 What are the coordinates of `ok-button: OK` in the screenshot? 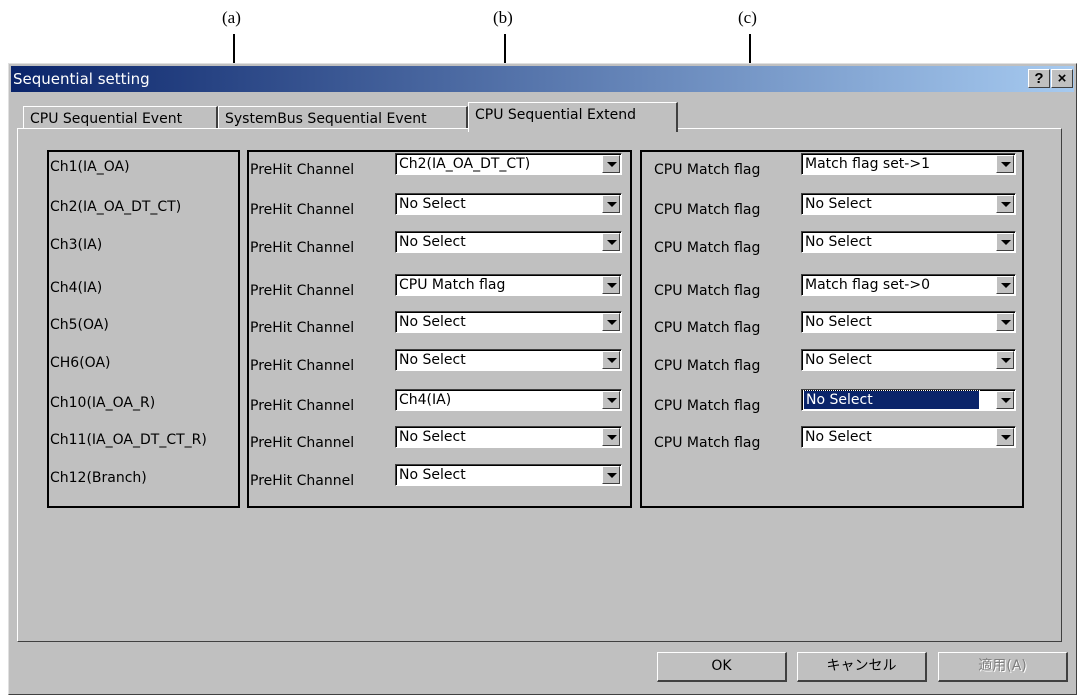 It's located at (722, 667).